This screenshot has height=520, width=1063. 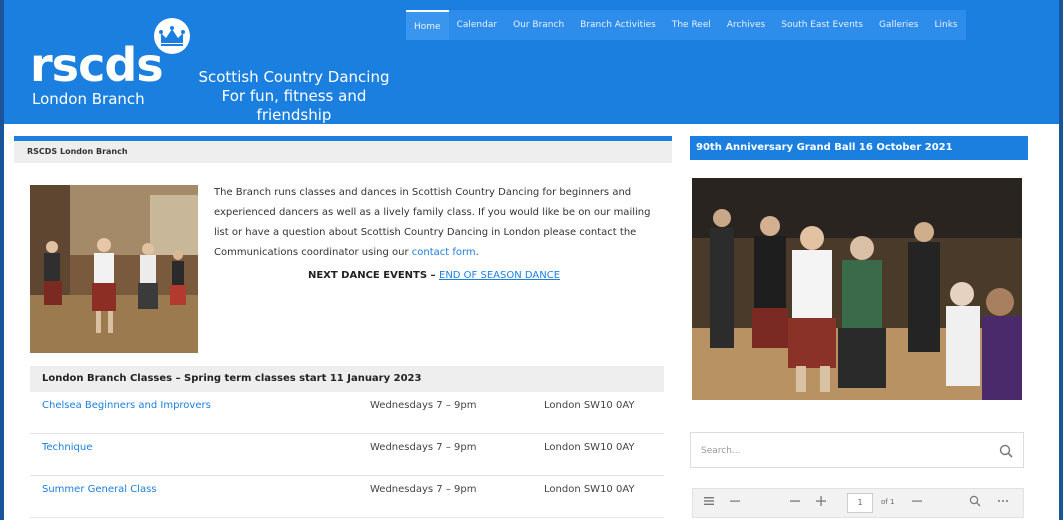 I want to click on logo-subtitle: London Branch, so click(x=88, y=99).